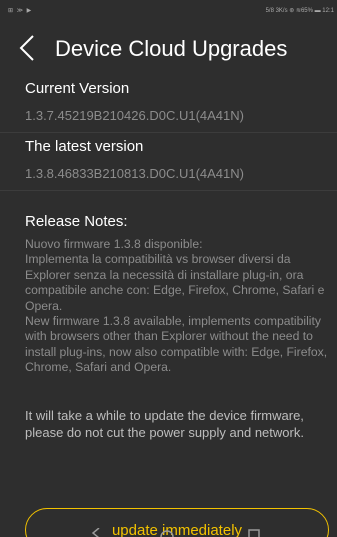 This screenshot has height=537, width=337. Describe the element at coordinates (171, 48) in the screenshot. I see `page-title: Device Cloud Upgrades` at that location.